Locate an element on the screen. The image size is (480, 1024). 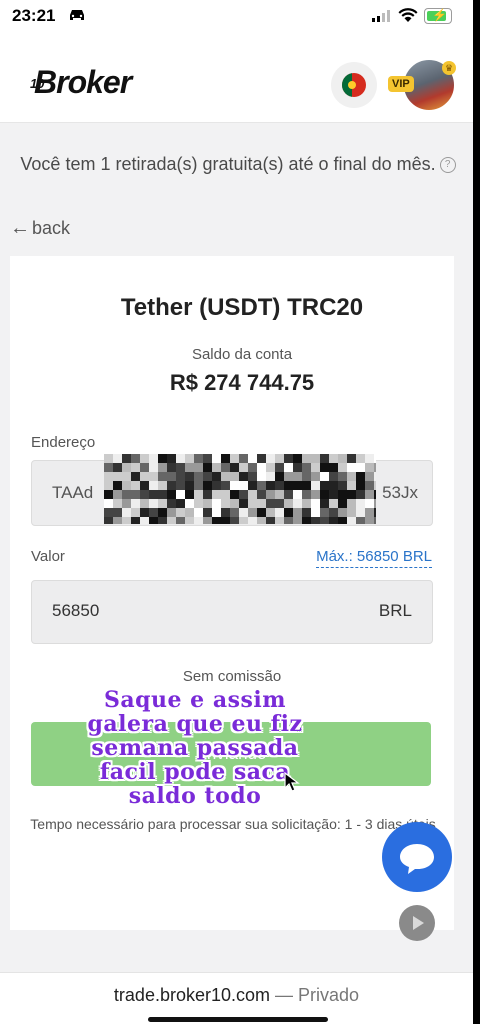
url-text: trade.broker10.com — Privado is located at coordinates (236, 995).